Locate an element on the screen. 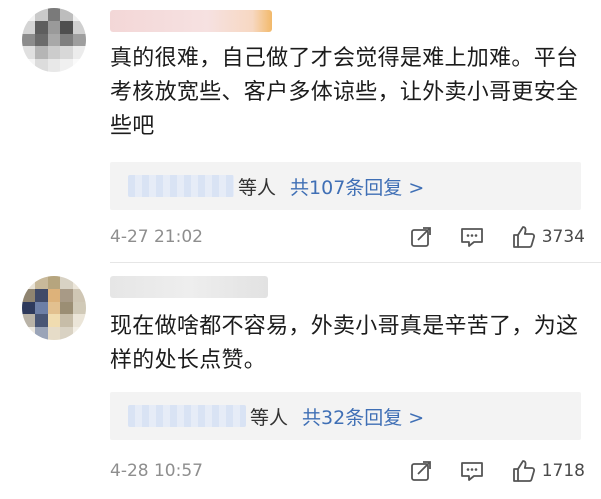 The height and width of the screenshot is (499, 601). reply-count-link: 共107条回复 > is located at coordinates (357, 186).